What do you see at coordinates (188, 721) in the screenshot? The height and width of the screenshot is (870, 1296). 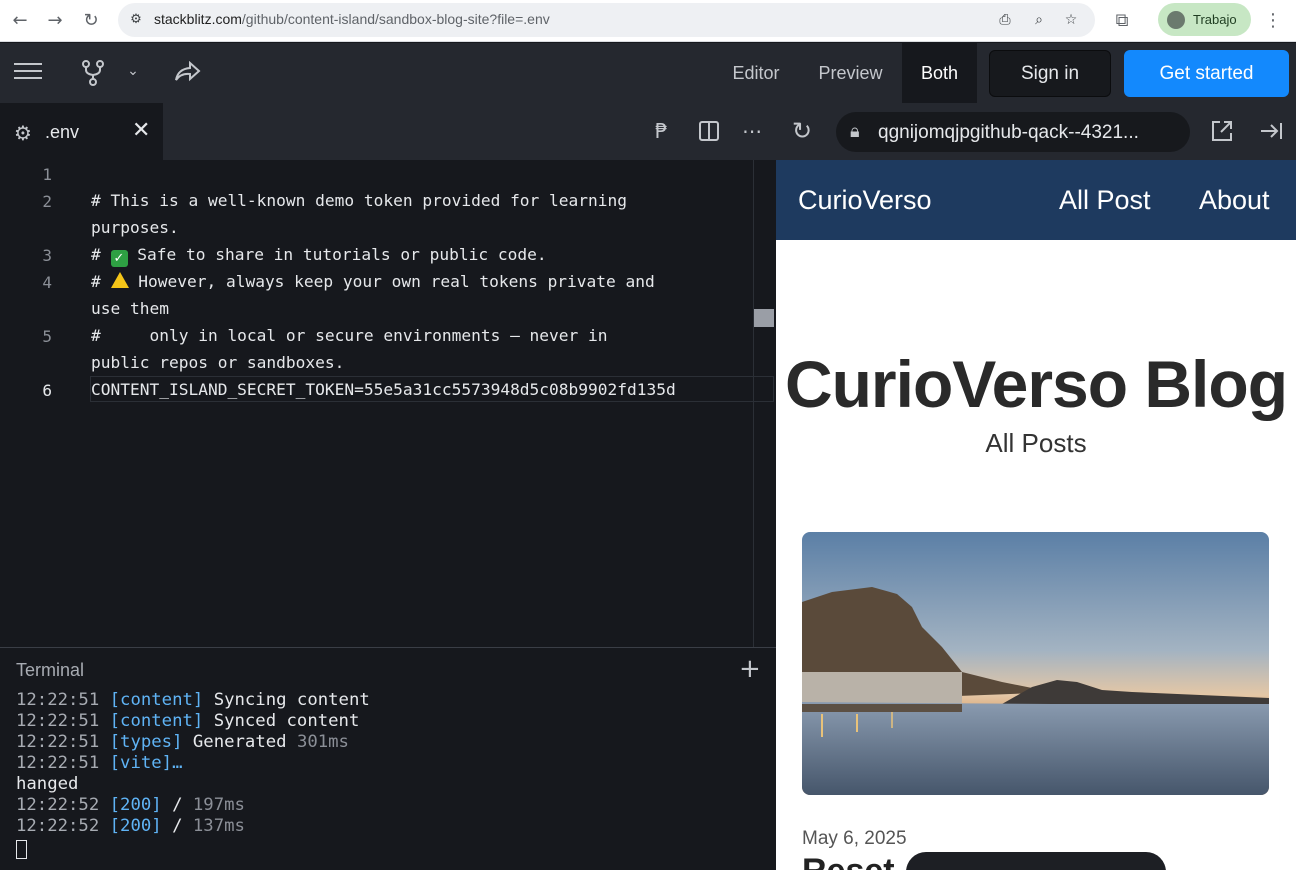 I see `terminal-line: 12:22:51 [content] Synced content` at bounding box center [188, 721].